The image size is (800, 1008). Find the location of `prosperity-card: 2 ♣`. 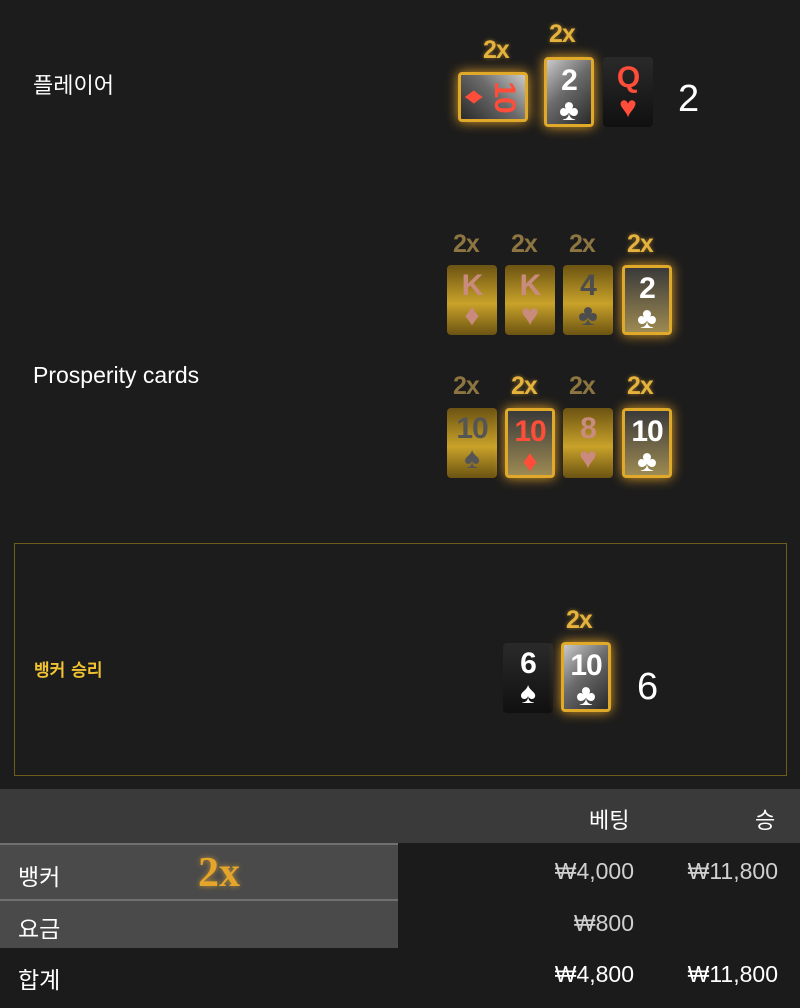

prosperity-card: 2 ♣ is located at coordinates (647, 300).